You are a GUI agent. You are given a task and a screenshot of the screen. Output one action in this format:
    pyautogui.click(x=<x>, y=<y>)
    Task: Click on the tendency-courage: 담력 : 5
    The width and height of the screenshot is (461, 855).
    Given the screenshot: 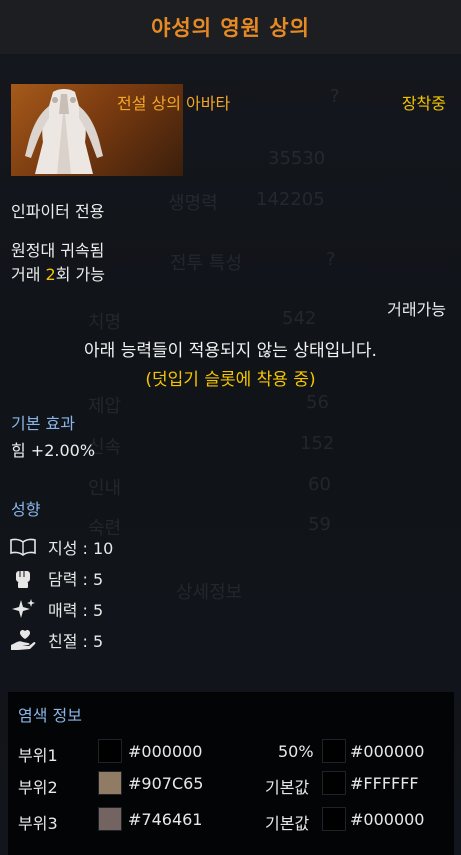 What is the action you would take?
    pyautogui.click(x=56, y=578)
    